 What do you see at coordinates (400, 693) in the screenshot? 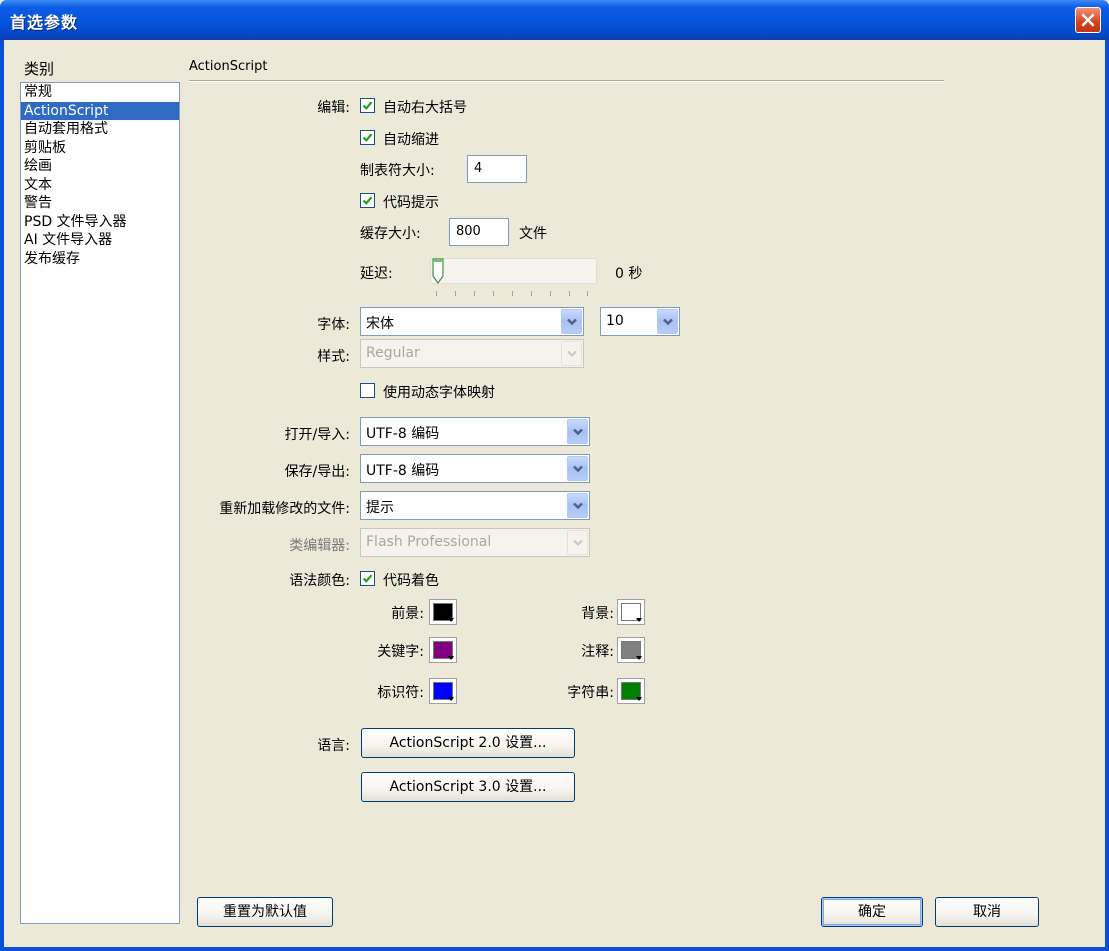
I see `identifiers-label: 标识符:` at bounding box center [400, 693].